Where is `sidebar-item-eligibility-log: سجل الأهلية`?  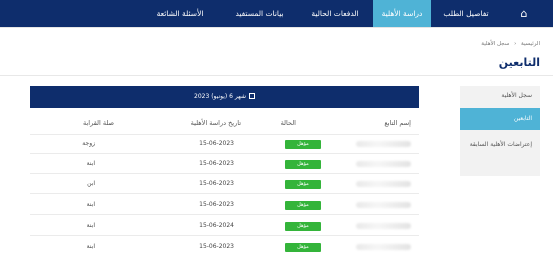 sidebar-item-eligibility-log: سجل الأهلية is located at coordinates (500, 96).